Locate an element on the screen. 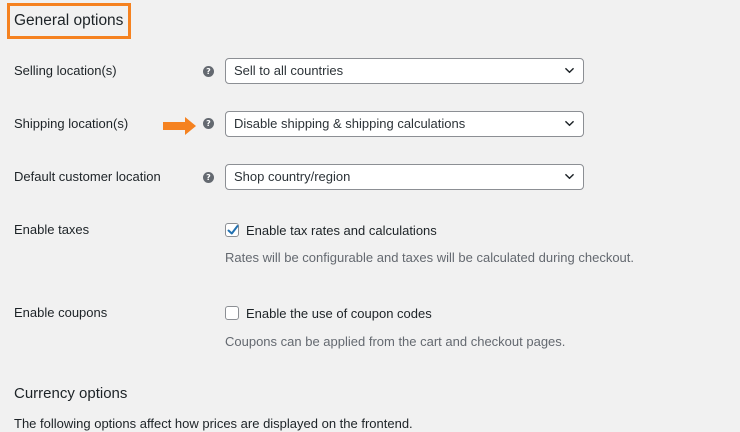 This screenshot has height=432, width=740. currency-options-title: Currency options is located at coordinates (71, 393).